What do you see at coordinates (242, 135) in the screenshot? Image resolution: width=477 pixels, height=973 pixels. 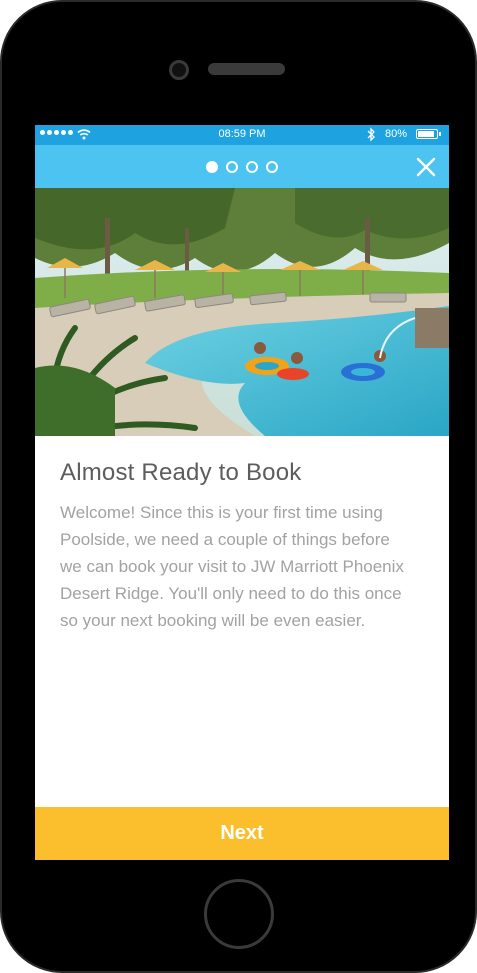 I see `status-bar: 08:59 PM 80%` at bounding box center [242, 135].